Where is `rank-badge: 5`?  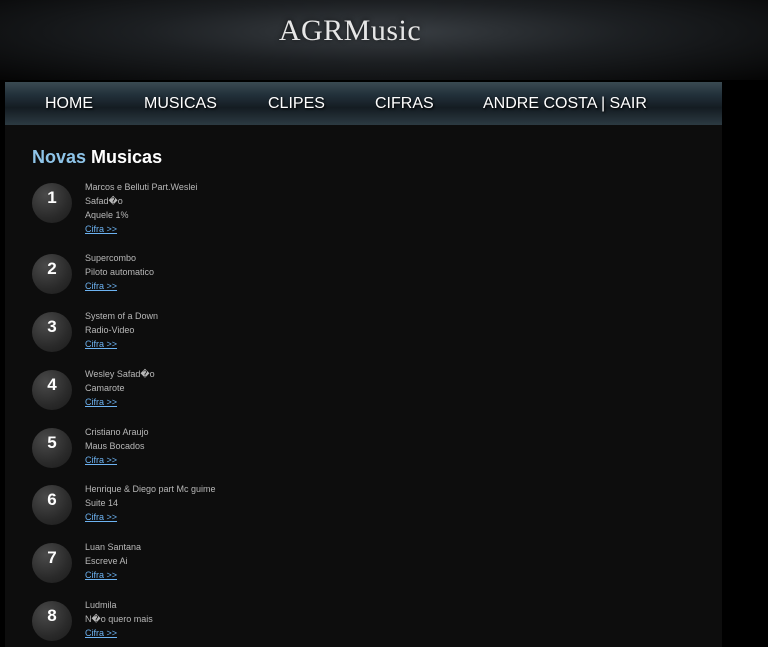
rank-badge: 5 is located at coordinates (52, 448).